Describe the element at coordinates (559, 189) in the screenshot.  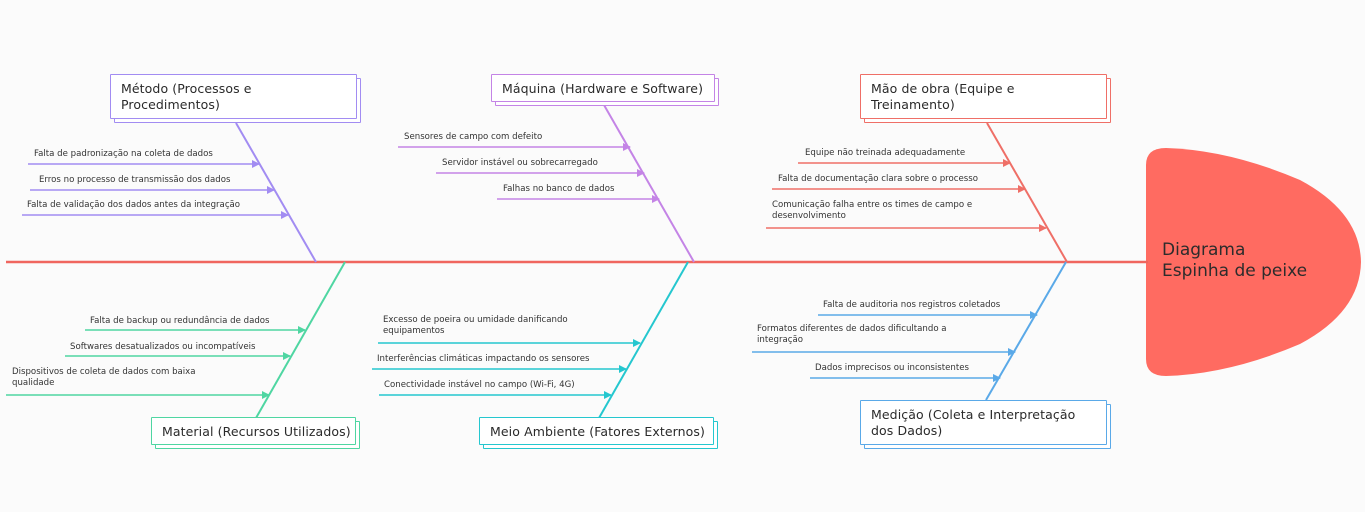
I see `cause-label: Falhas no banco de dados` at that location.